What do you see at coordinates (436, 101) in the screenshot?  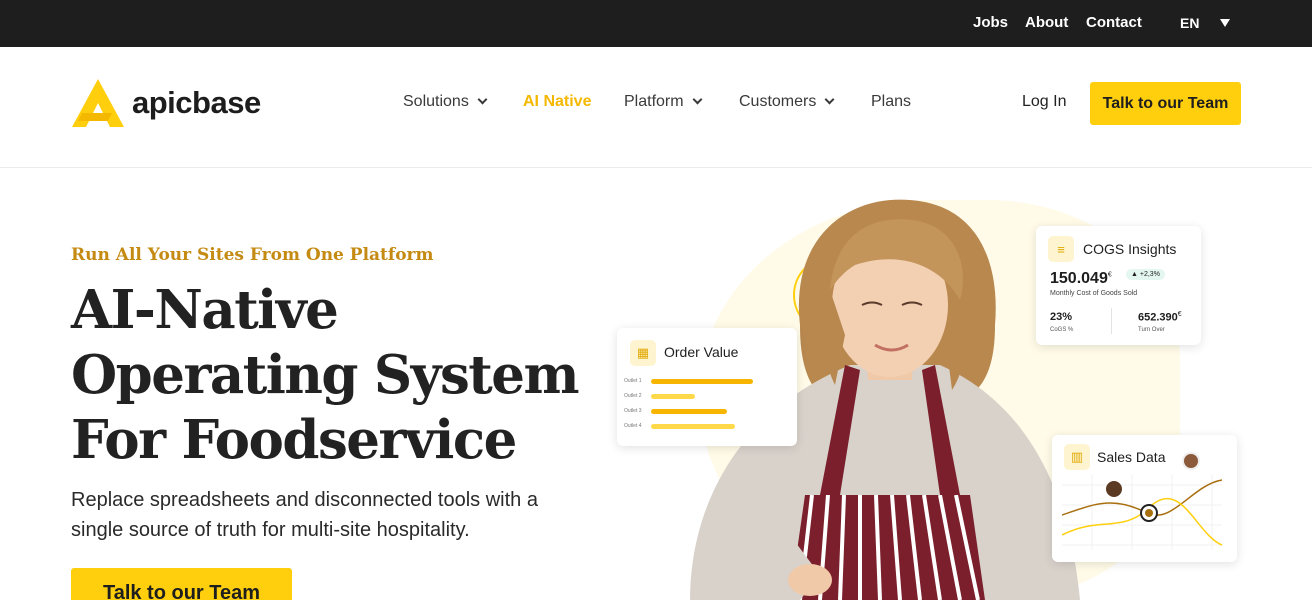 I see `nav-solutions-label: Solutions` at bounding box center [436, 101].